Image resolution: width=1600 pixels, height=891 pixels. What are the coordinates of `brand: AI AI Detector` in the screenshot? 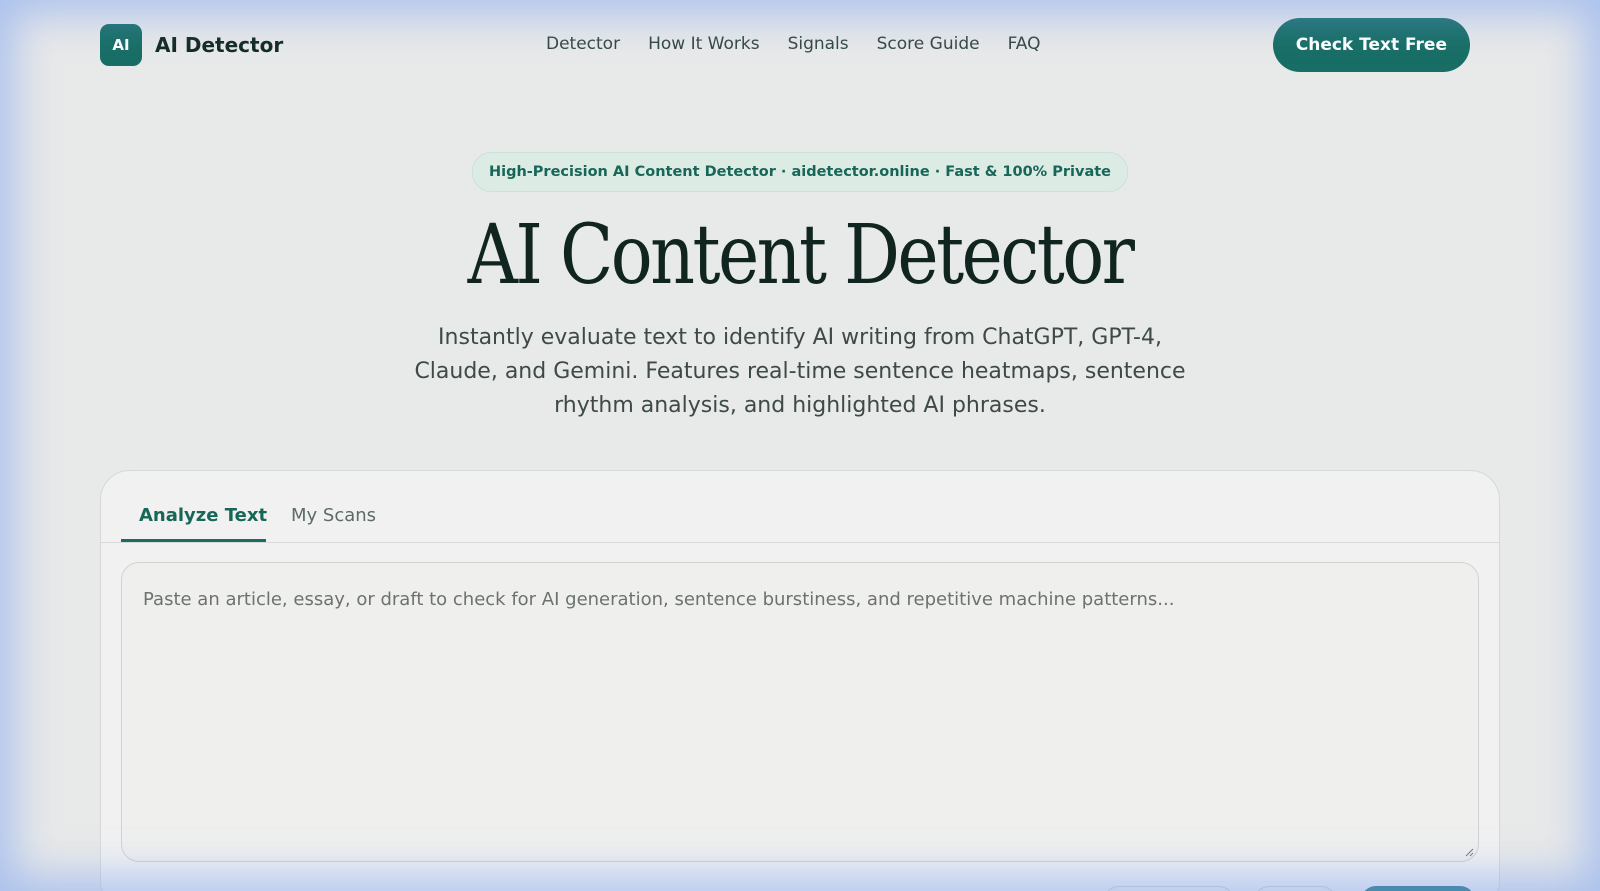 It's located at (191, 45).